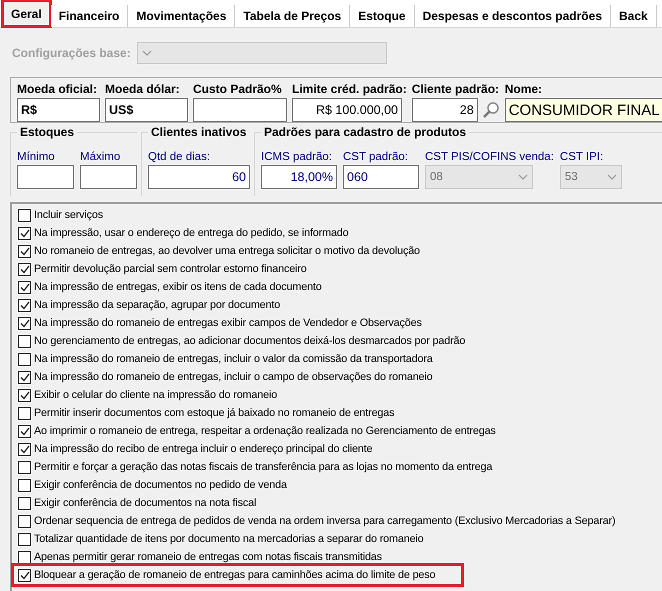 The width and height of the screenshot is (662, 591). I want to click on input-field: 18,00%, so click(299, 177).